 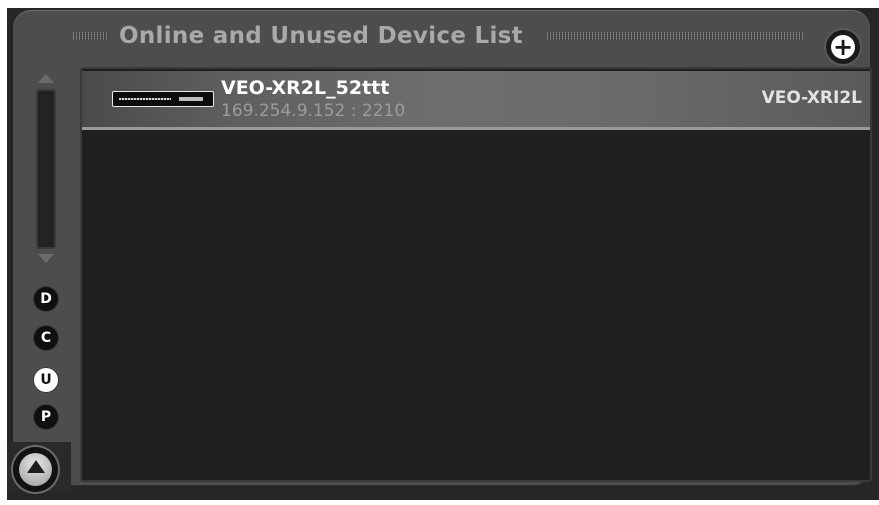 I want to click on filter-c-button: C, so click(x=46, y=338).